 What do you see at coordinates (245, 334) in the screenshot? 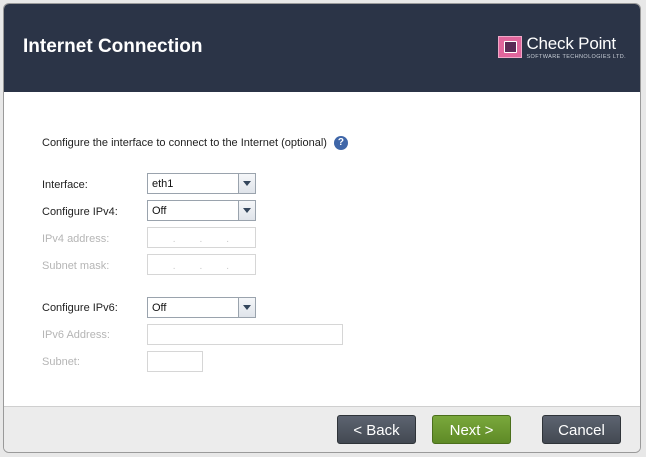
I see `ipv6-address-input` at bounding box center [245, 334].